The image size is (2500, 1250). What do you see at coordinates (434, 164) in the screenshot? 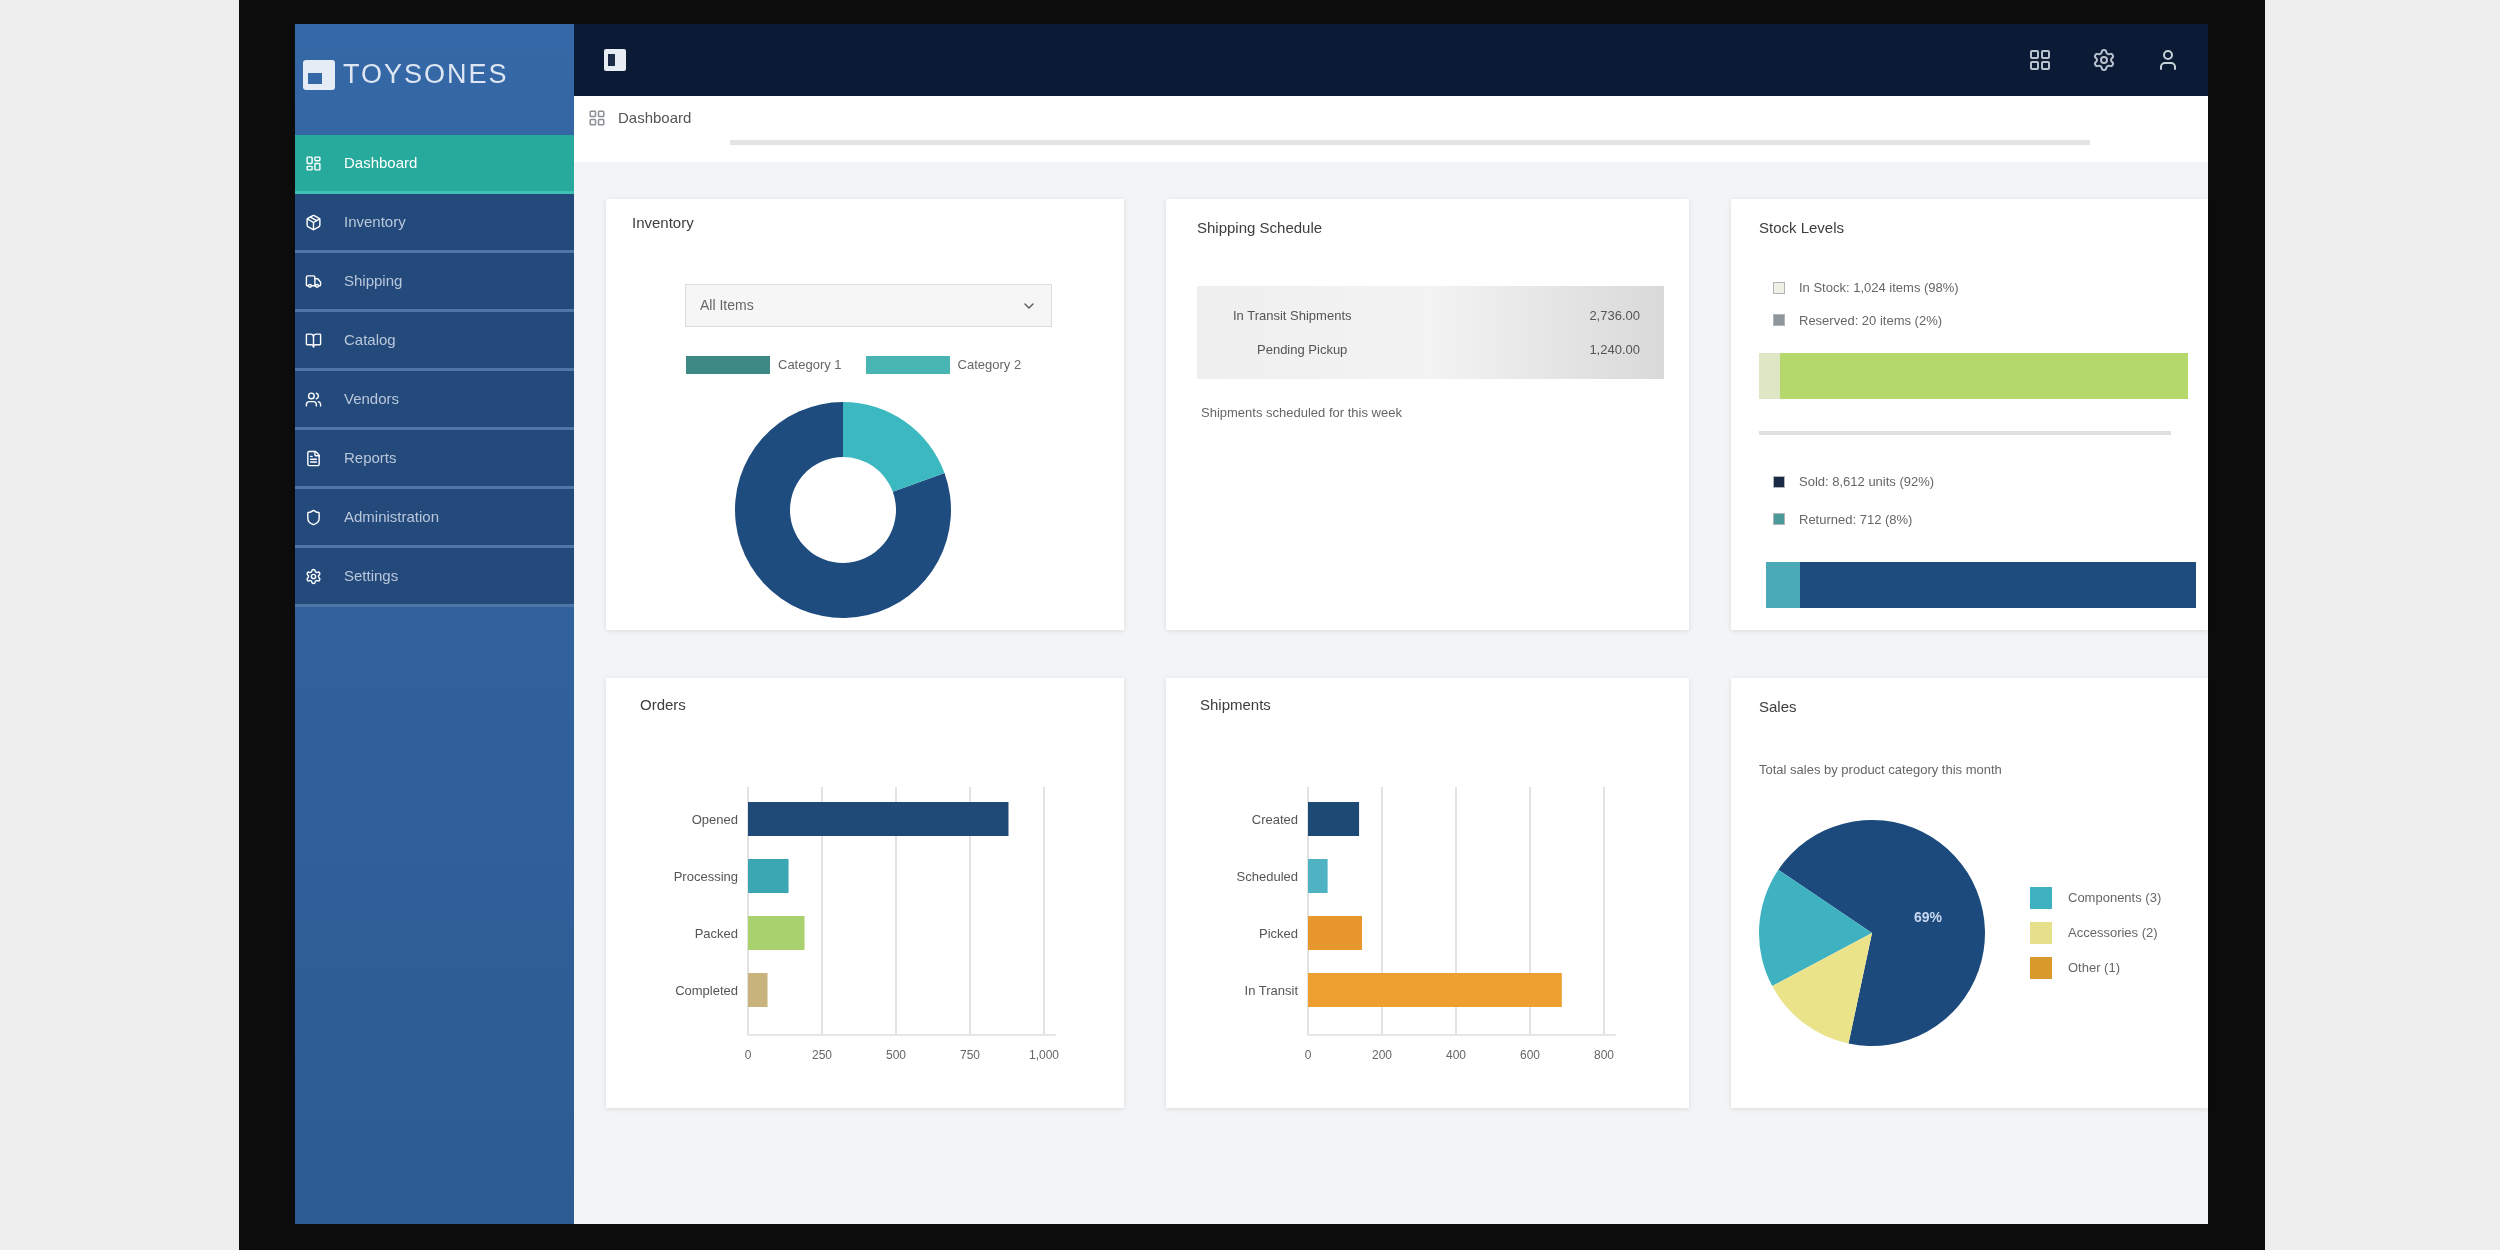
I see `sidebar-item: Dashboard` at bounding box center [434, 164].